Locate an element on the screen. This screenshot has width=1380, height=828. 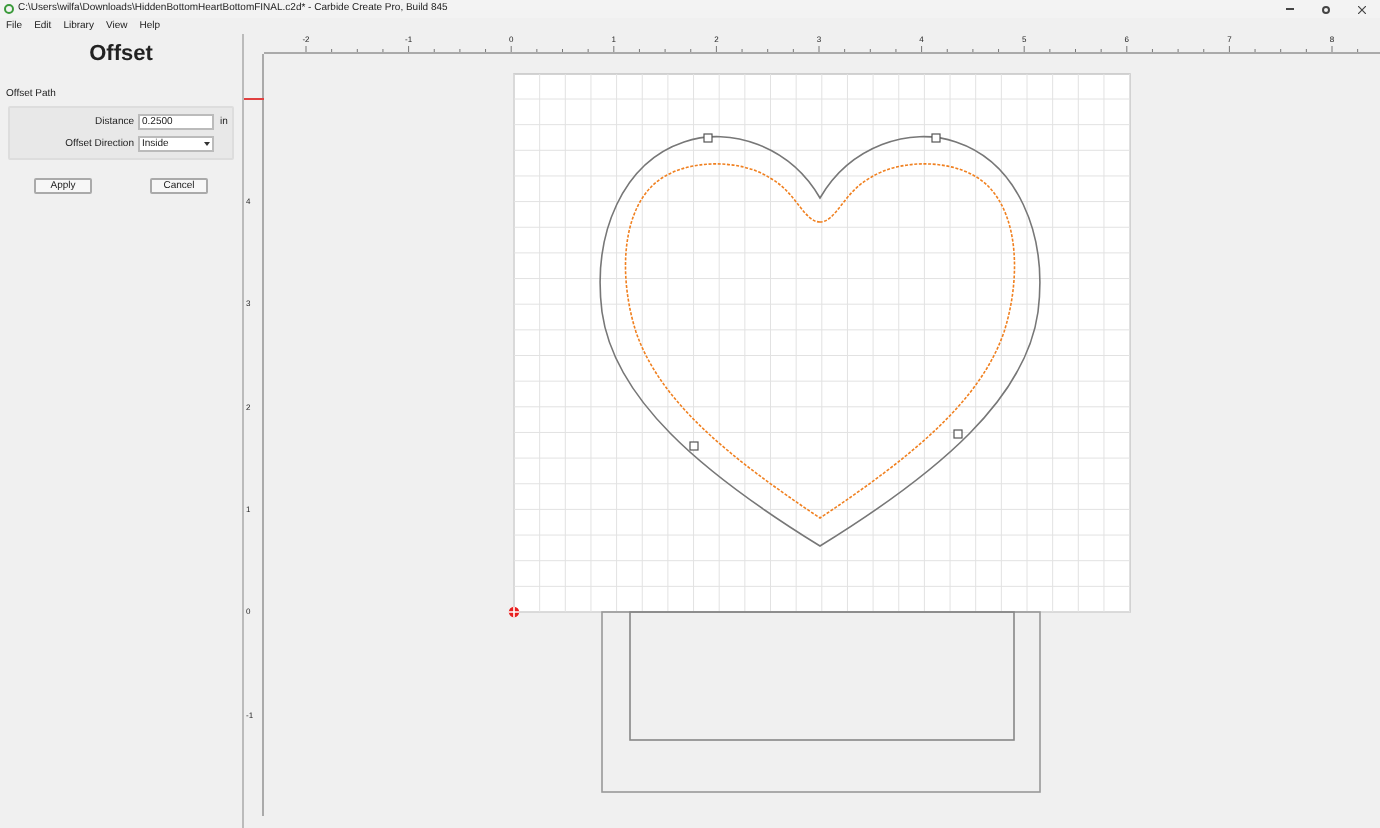
app-icon is located at coordinates (9, 9).